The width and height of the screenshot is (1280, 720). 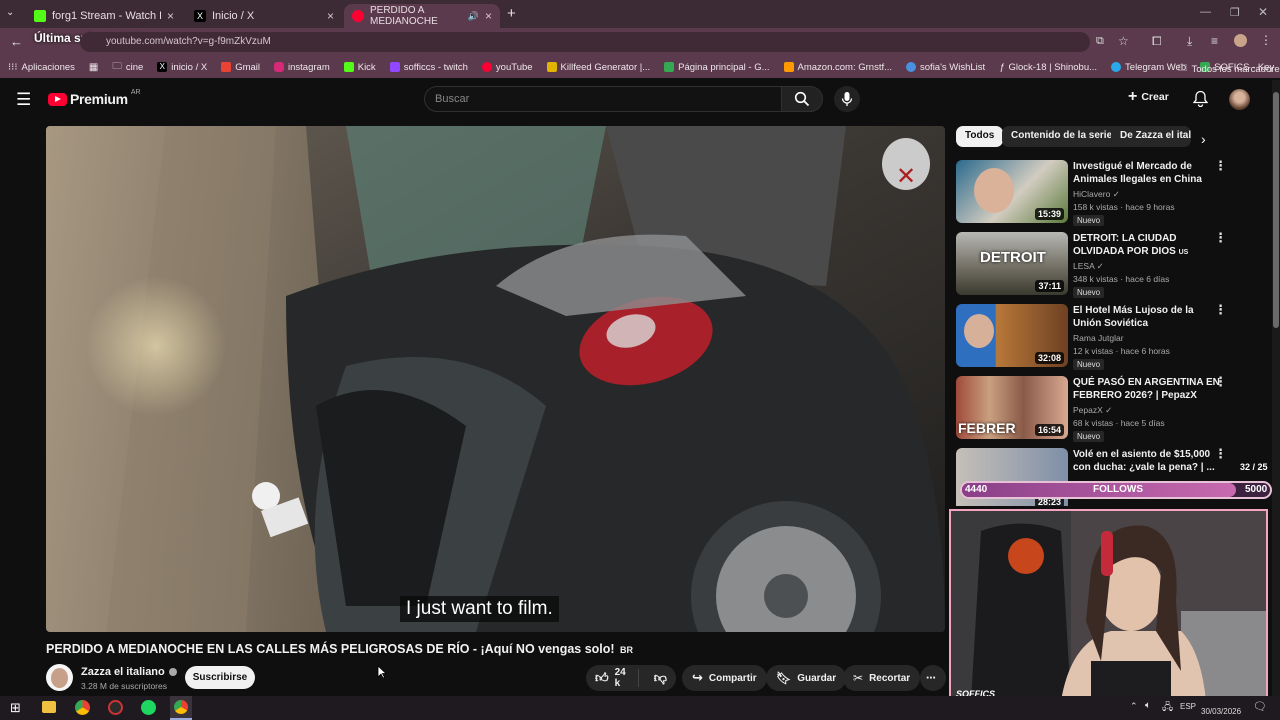 What do you see at coordinates (1188, 706) in the screenshot?
I see `language-indicator: ESP` at bounding box center [1188, 706].